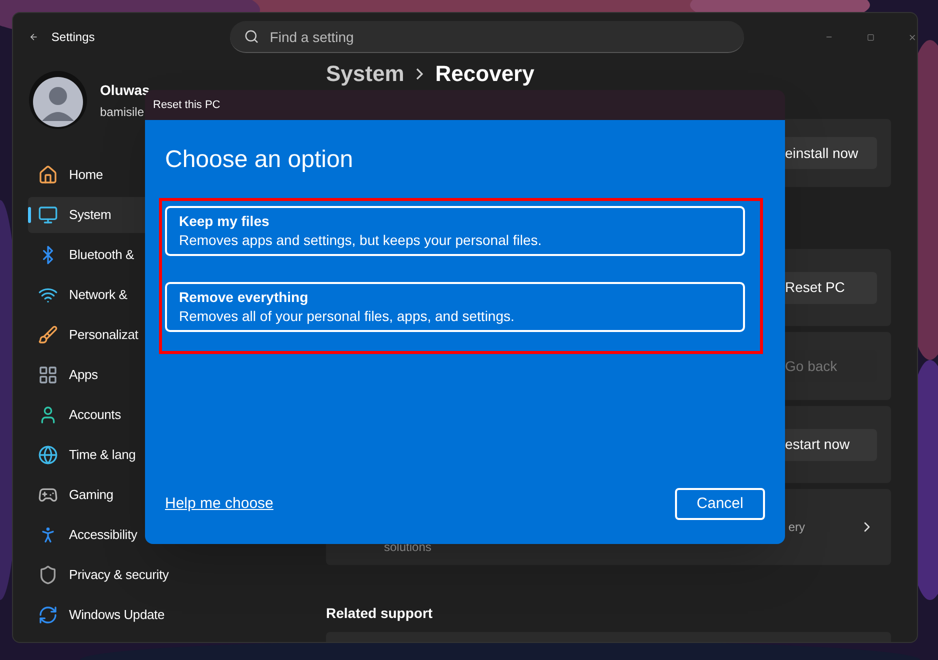  Describe the element at coordinates (98, 295) in the screenshot. I see `sidebar-label: Network &` at that location.